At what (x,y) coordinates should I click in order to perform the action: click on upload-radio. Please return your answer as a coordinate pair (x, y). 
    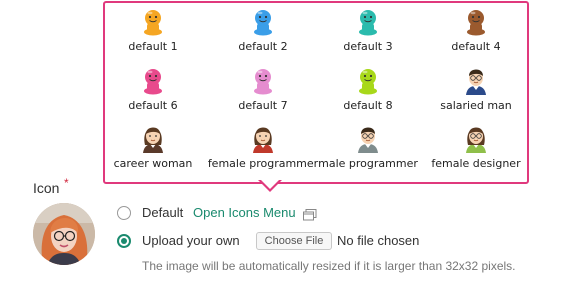
    Looking at the image, I should click on (124, 241).